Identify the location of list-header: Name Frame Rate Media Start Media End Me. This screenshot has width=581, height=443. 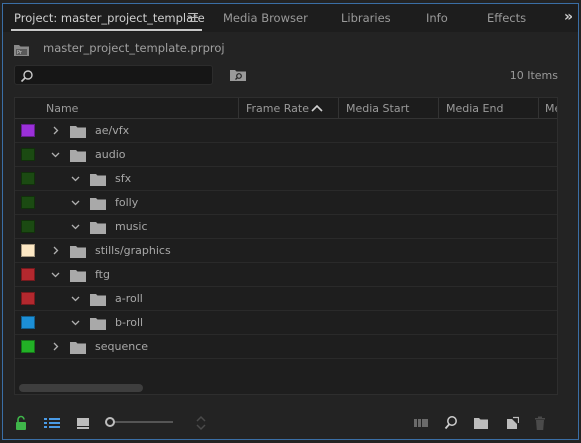
(286, 108).